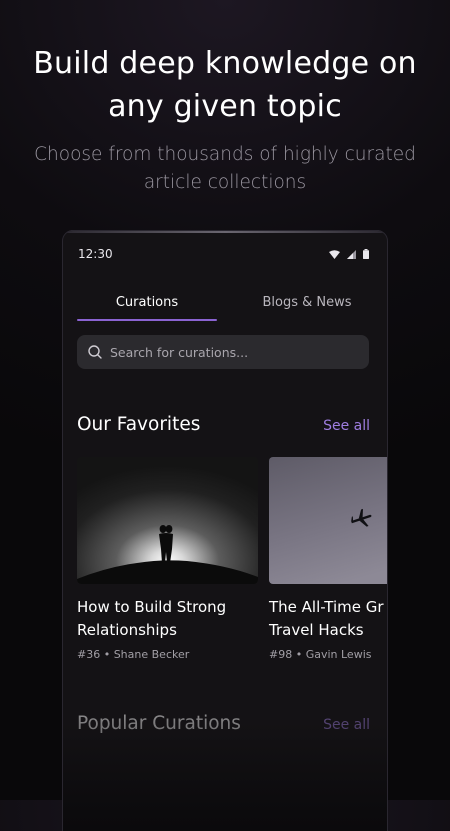 This screenshot has height=831, width=450. I want to click on tab-bar: Curations Blogs & News, so click(225, 305).